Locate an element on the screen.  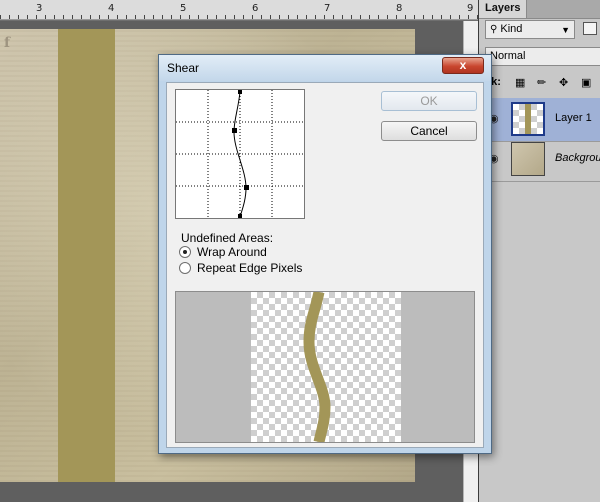
shear-curve is located at coordinates (240, 154).